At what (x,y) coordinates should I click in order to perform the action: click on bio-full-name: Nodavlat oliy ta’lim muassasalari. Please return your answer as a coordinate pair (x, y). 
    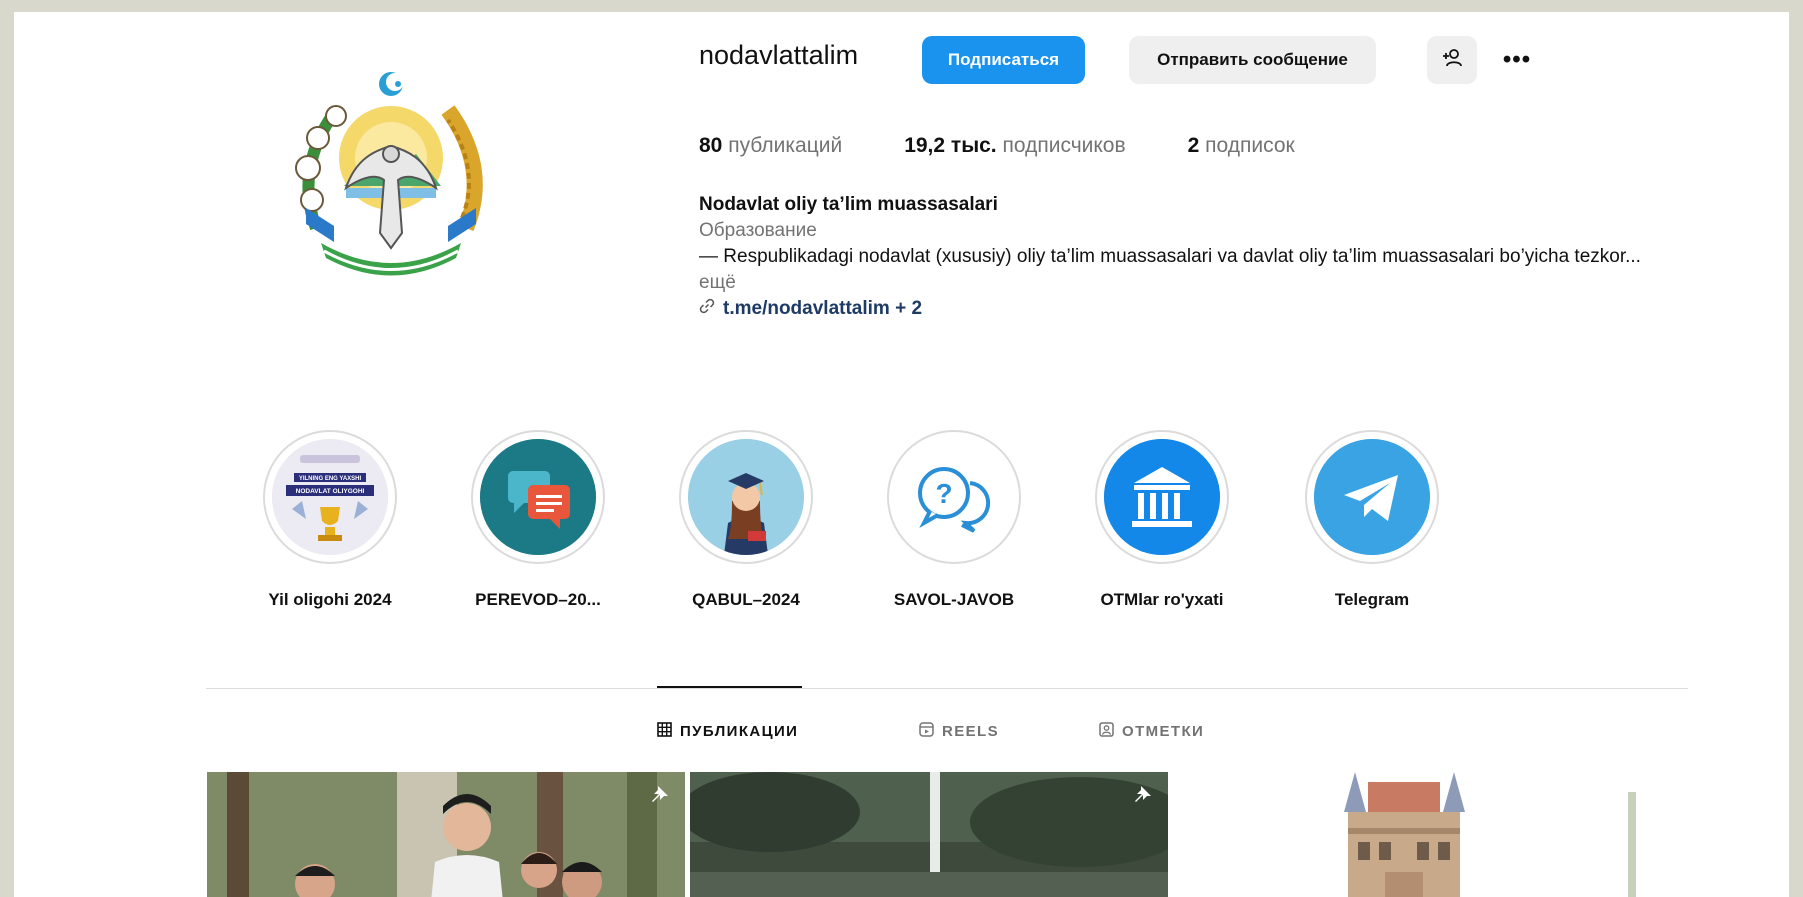
    Looking at the image, I should click on (848, 204).